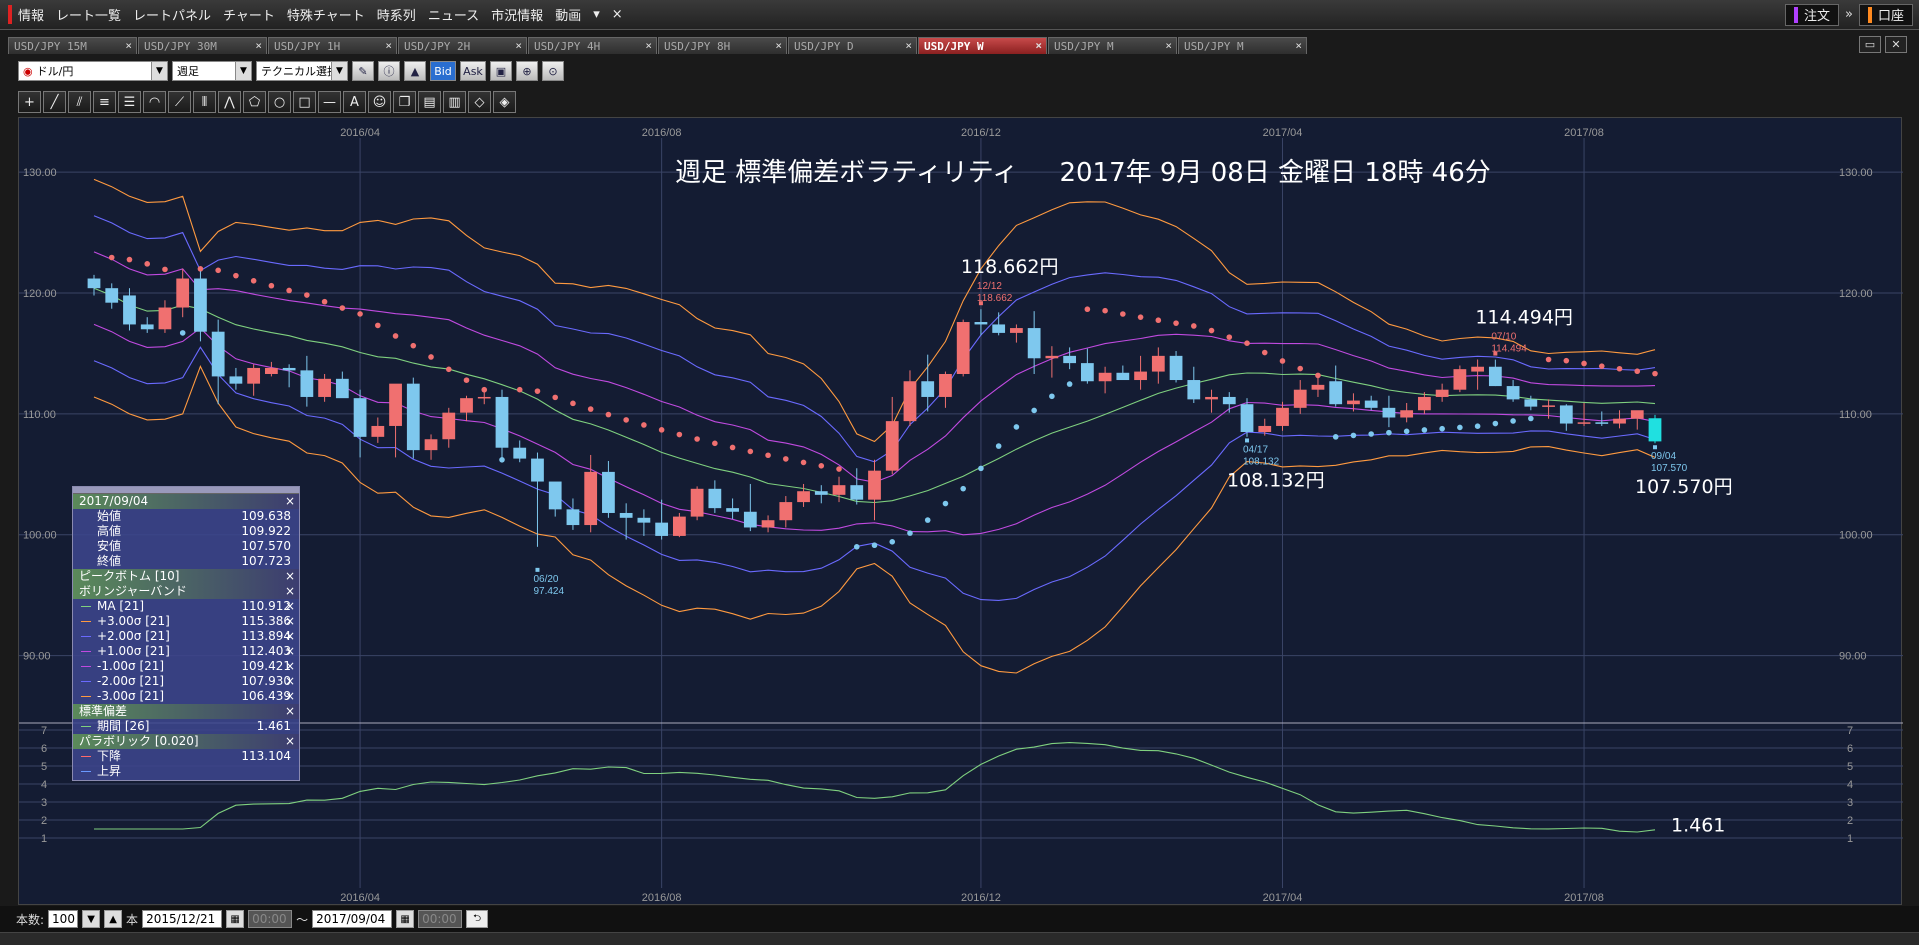  I want to click on currency-pair-select: ◉ ドル/円 ▼, so click(93, 71).